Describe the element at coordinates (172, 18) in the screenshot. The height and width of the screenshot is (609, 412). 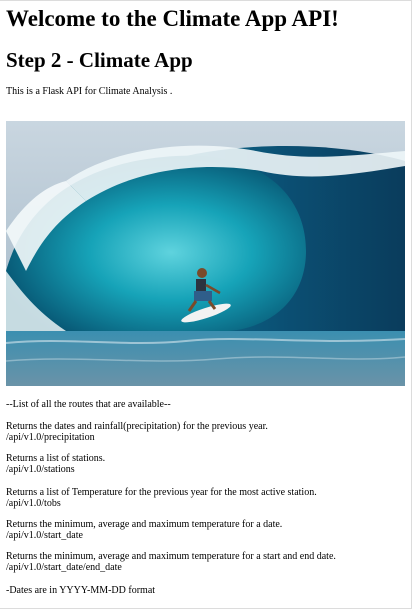
I see `page-title: Welcome to the Climate App API!` at that location.